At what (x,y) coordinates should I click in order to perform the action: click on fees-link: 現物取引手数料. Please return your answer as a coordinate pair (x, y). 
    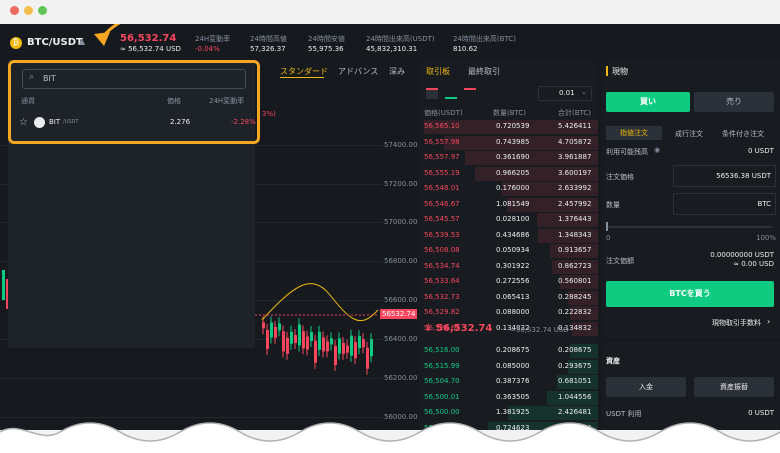
    Looking at the image, I should click on (736, 323).